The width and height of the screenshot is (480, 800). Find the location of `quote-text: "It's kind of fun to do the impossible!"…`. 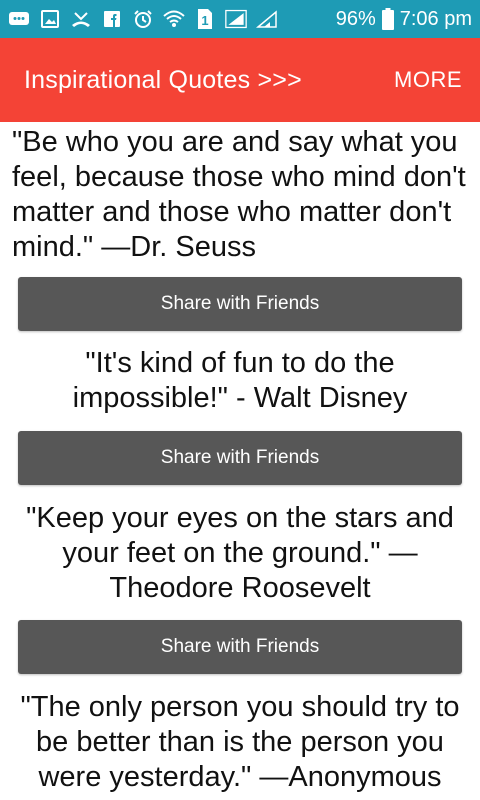

quote-text: "It's kind of fun to do the impossible!"… is located at coordinates (240, 380).